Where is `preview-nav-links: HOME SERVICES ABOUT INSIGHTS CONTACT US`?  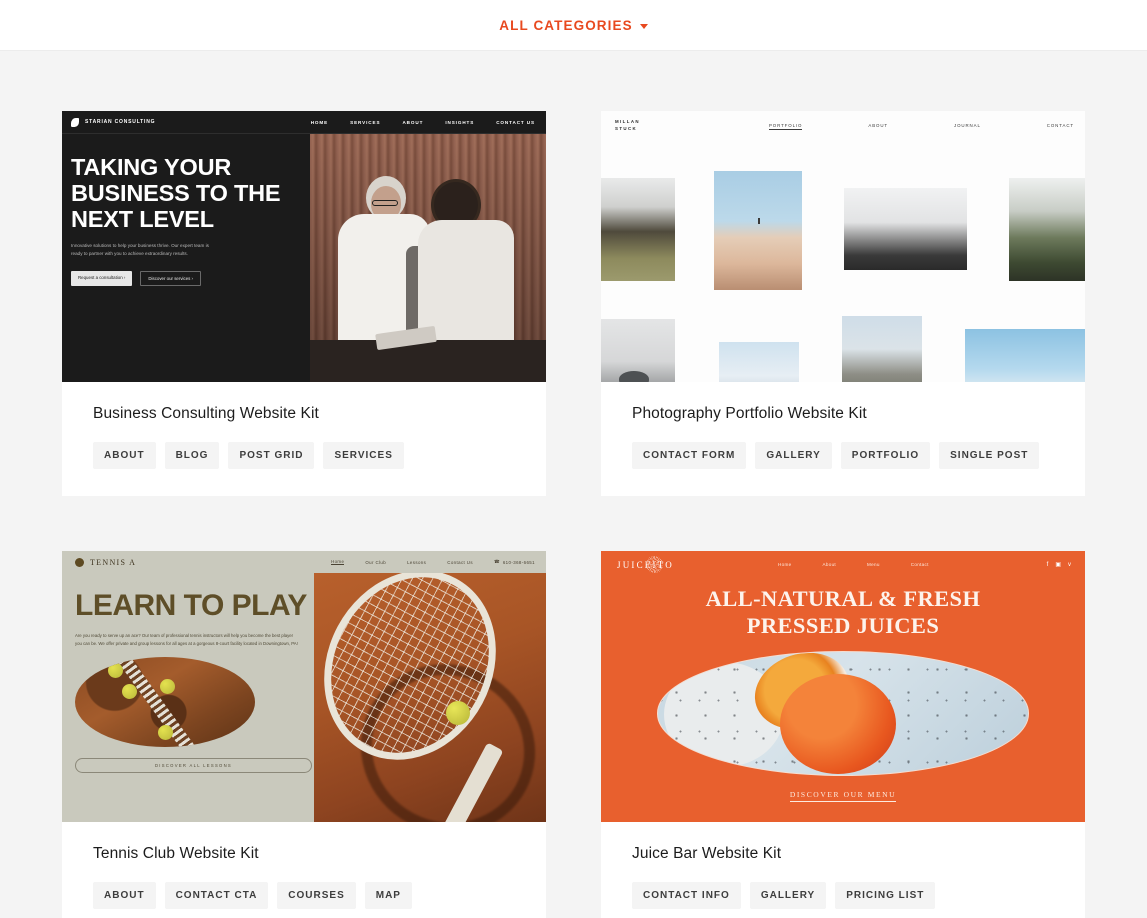
preview-nav-links: HOME SERVICES ABOUT INSIGHTS CONTACT US is located at coordinates (423, 122).